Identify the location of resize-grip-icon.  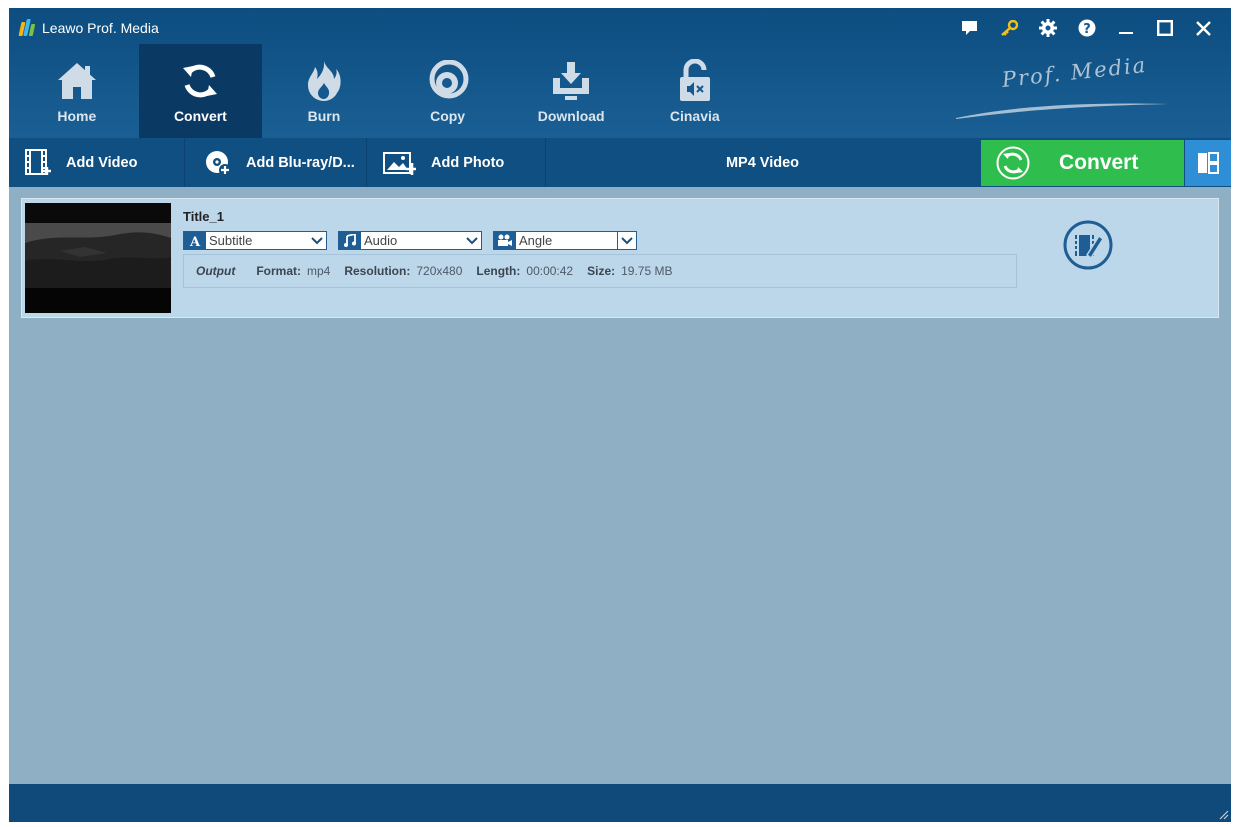
(1223, 814).